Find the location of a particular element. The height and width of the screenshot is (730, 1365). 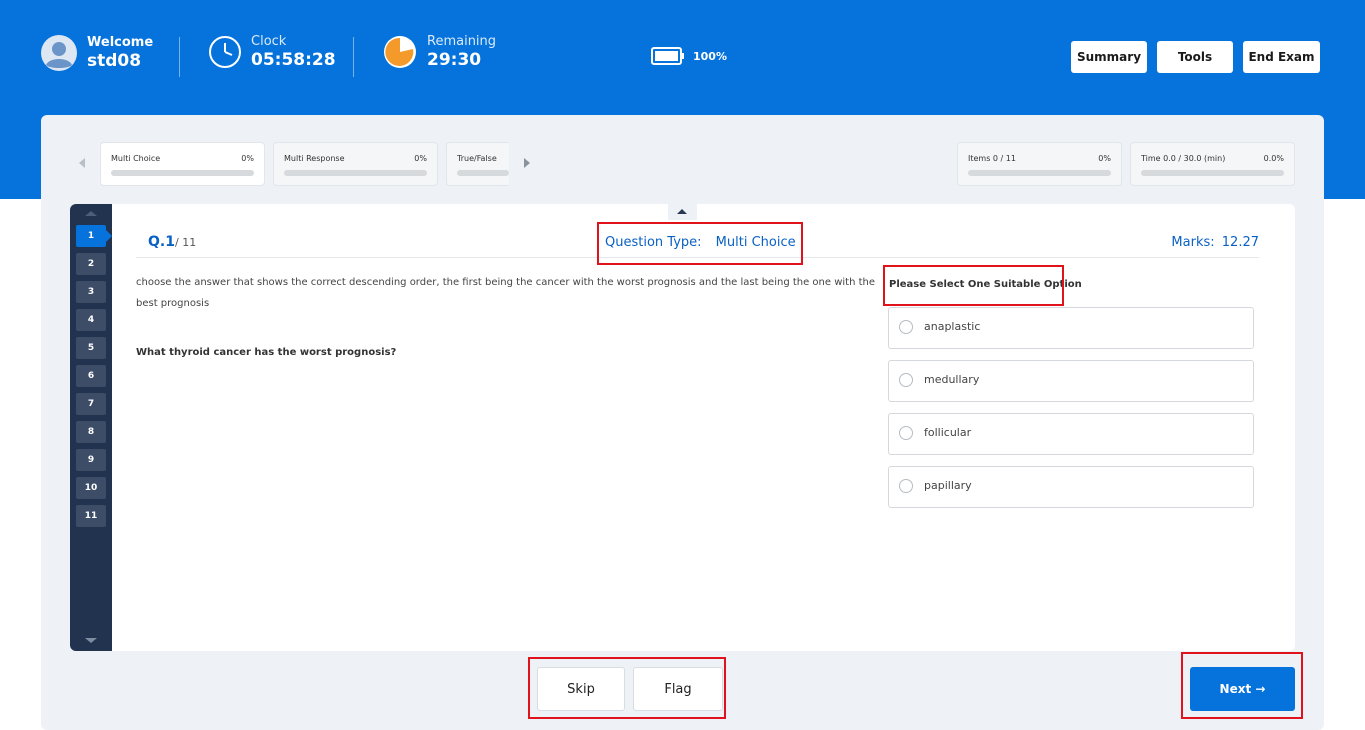

clock-block: Clock 05:58:28 is located at coordinates (272, 52).